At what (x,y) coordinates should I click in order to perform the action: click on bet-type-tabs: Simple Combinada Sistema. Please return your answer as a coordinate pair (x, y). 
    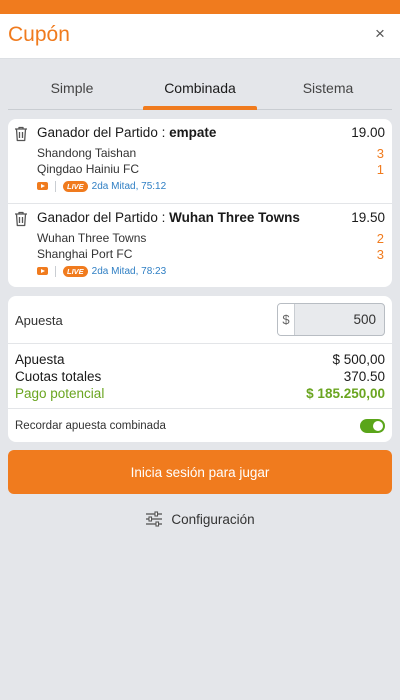
    Looking at the image, I should click on (200, 91).